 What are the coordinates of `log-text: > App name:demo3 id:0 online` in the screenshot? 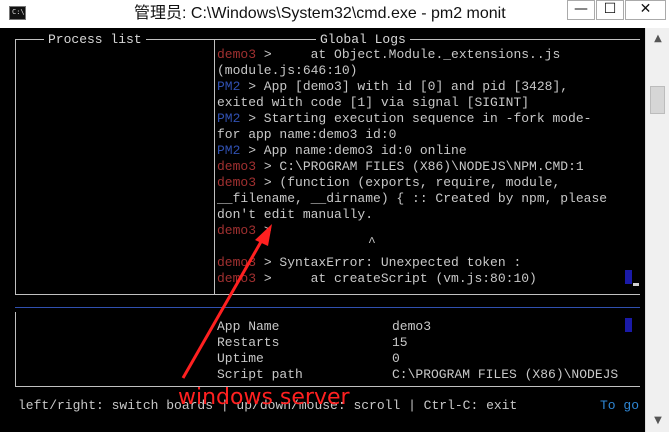 It's located at (353, 150).